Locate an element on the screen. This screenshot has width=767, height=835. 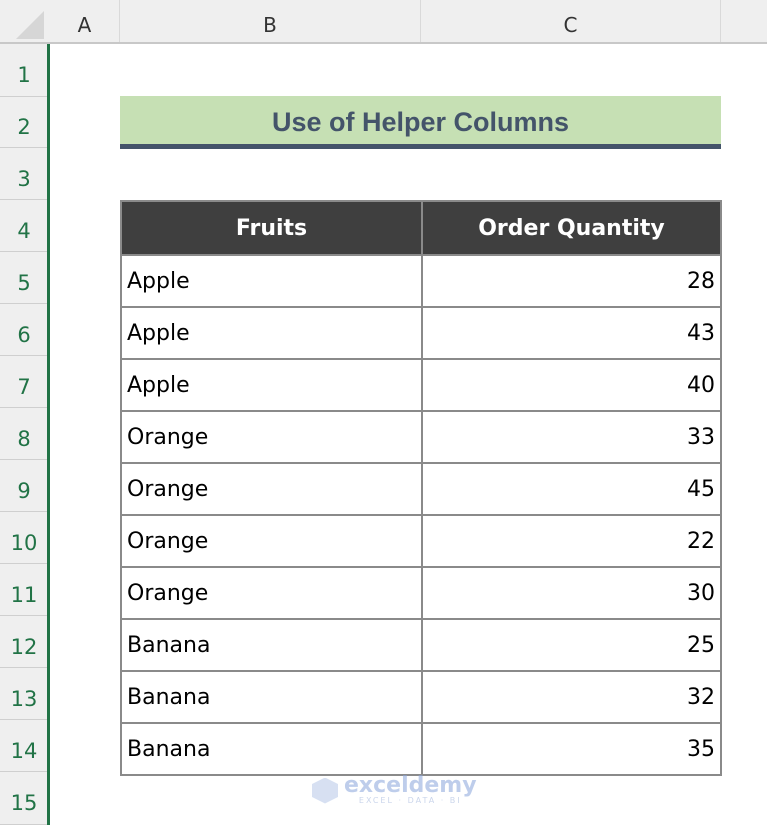
table-row: Apple 43 is located at coordinates (421, 333).